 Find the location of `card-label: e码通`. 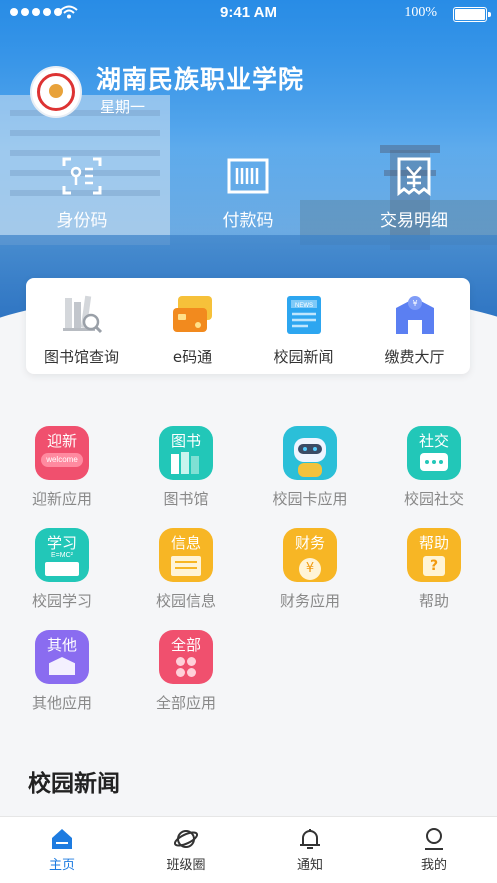

card-label: e码通 is located at coordinates (192, 357).